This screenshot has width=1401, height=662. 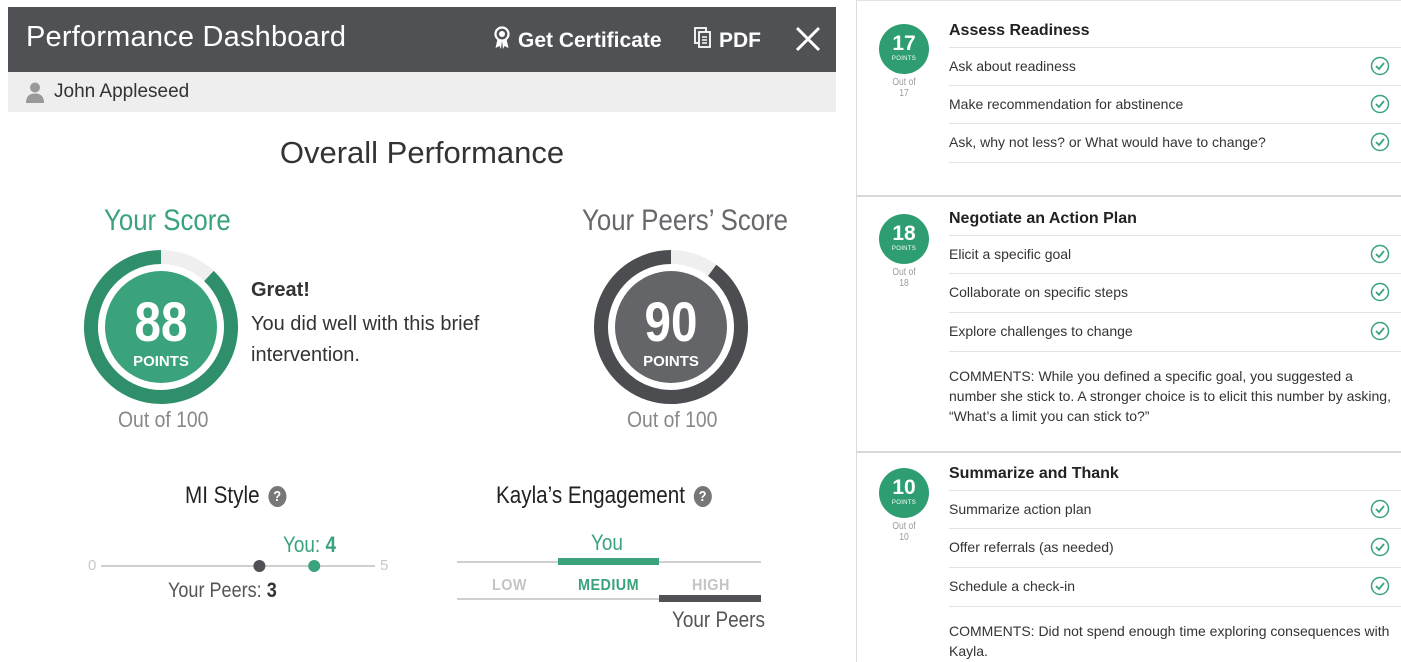 What do you see at coordinates (122, 91) in the screenshot?
I see `user-name: John Appleseed` at bounding box center [122, 91].